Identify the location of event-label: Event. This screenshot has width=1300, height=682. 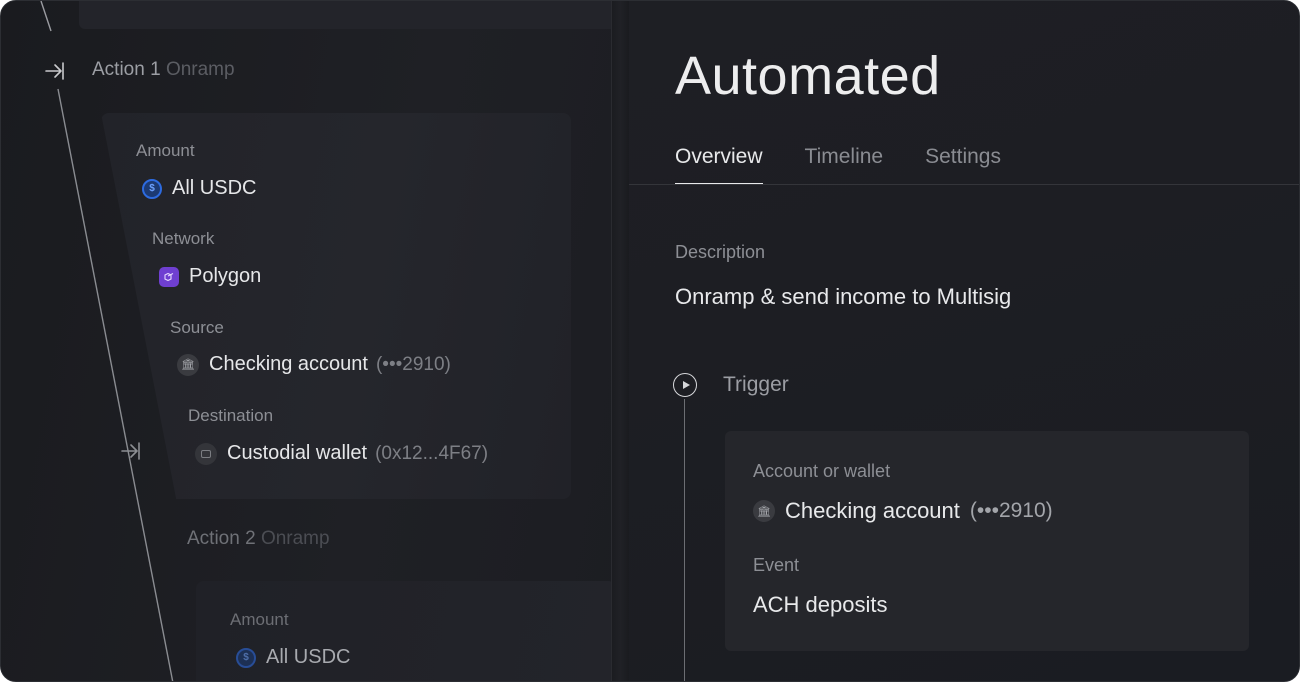
(776, 565).